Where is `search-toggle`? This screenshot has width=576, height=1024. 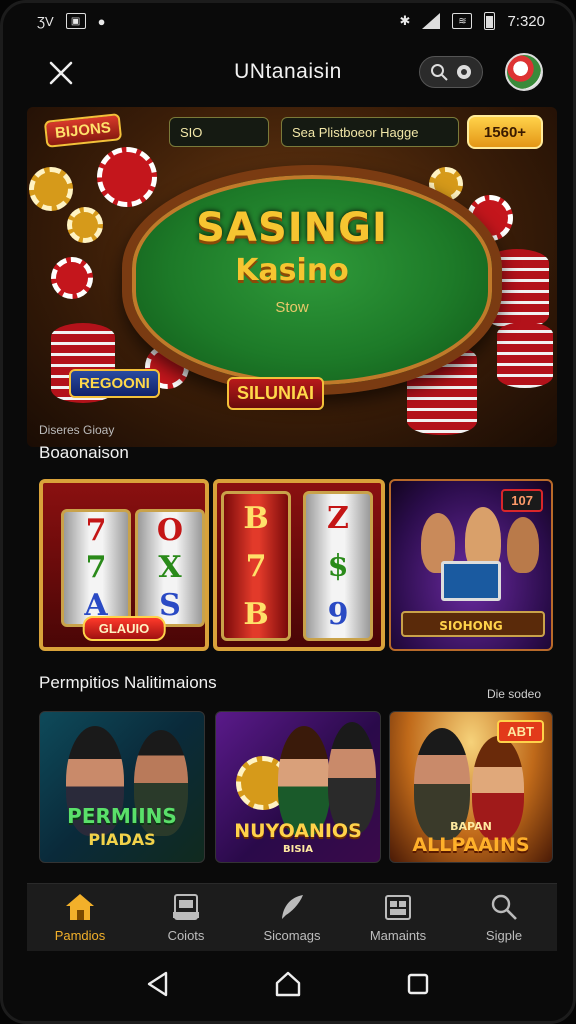 search-toggle is located at coordinates (451, 72).